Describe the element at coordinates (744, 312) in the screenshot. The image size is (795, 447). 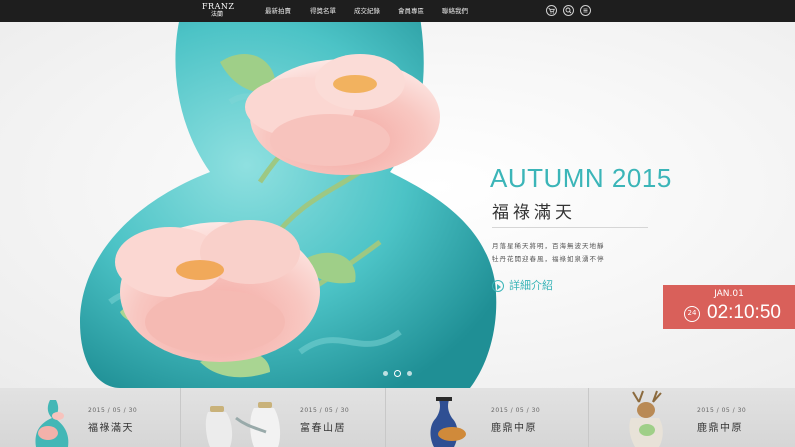
I see `countdown-time: 02:10:50` at that location.